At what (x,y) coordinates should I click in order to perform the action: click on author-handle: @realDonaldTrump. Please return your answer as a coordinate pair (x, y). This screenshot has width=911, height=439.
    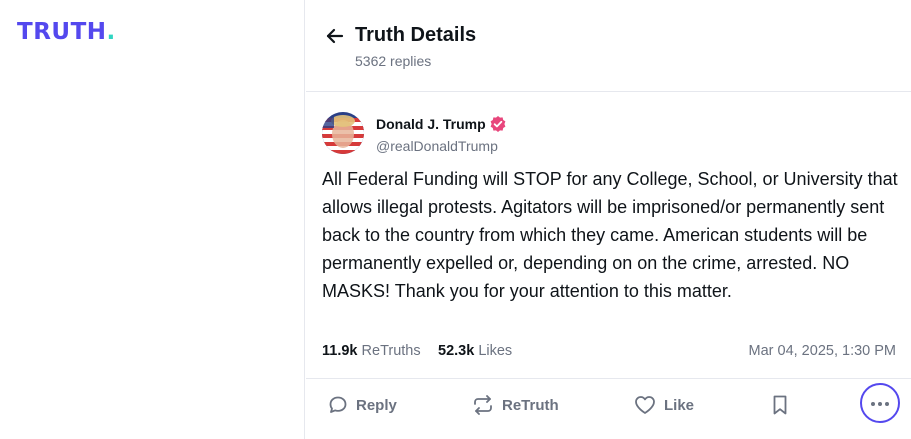
    Looking at the image, I should click on (437, 146).